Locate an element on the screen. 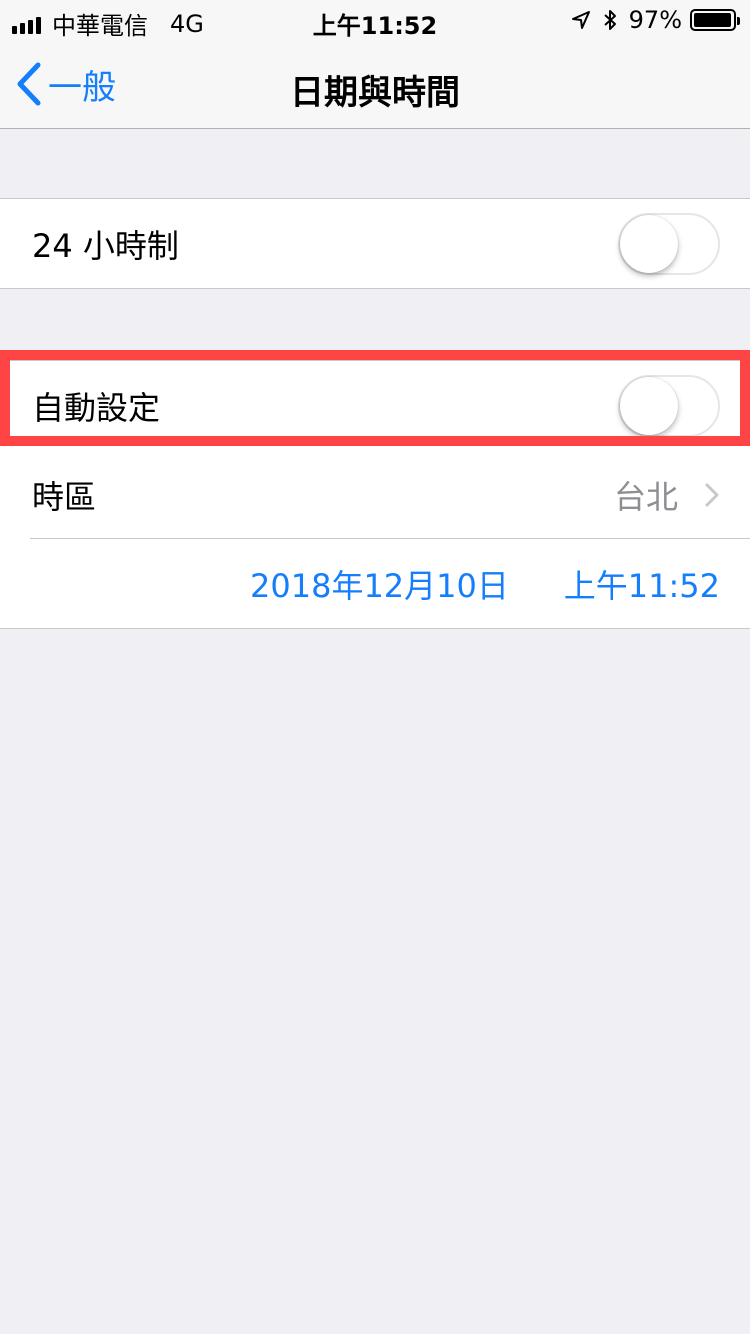 Image resolution: width=750 pixels, height=1334 pixels. location-arrow-icon is located at coordinates (581, 20).